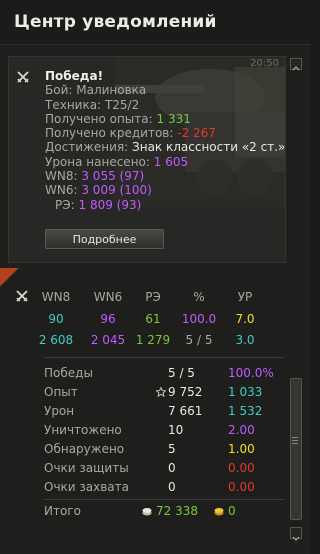 This screenshot has height=554, width=320. Describe the element at coordinates (104, 239) in the screenshot. I see `details-button: Подробнее` at that location.